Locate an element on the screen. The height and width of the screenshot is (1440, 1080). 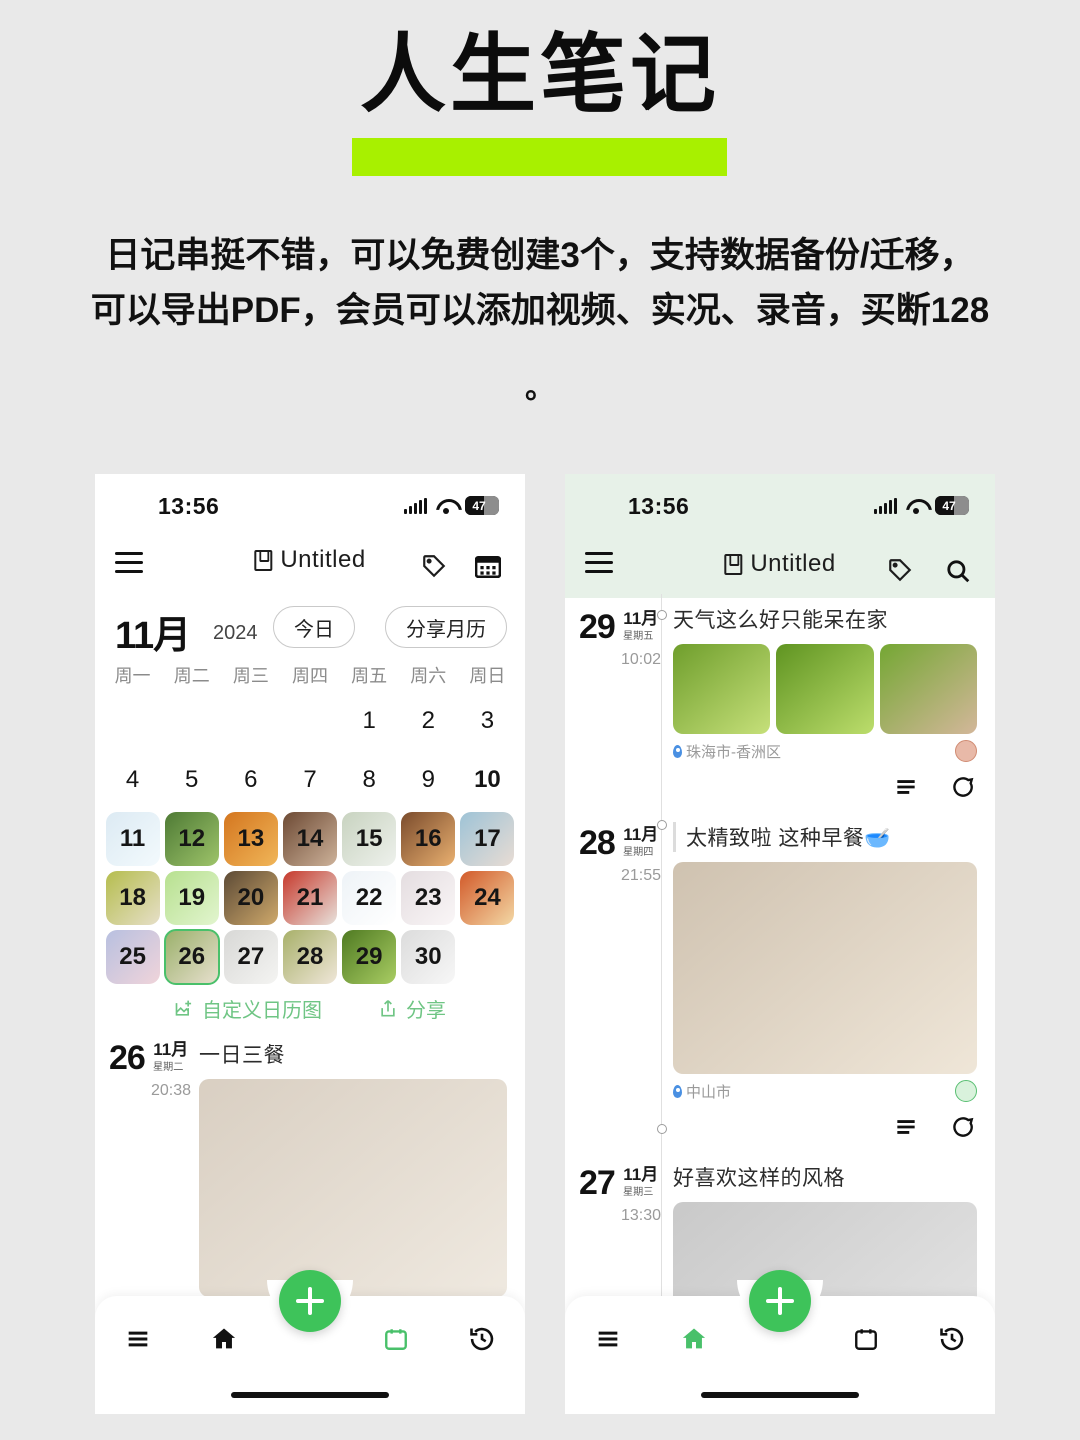
calendar-day-number: 28 is located at coordinates (310, 956).